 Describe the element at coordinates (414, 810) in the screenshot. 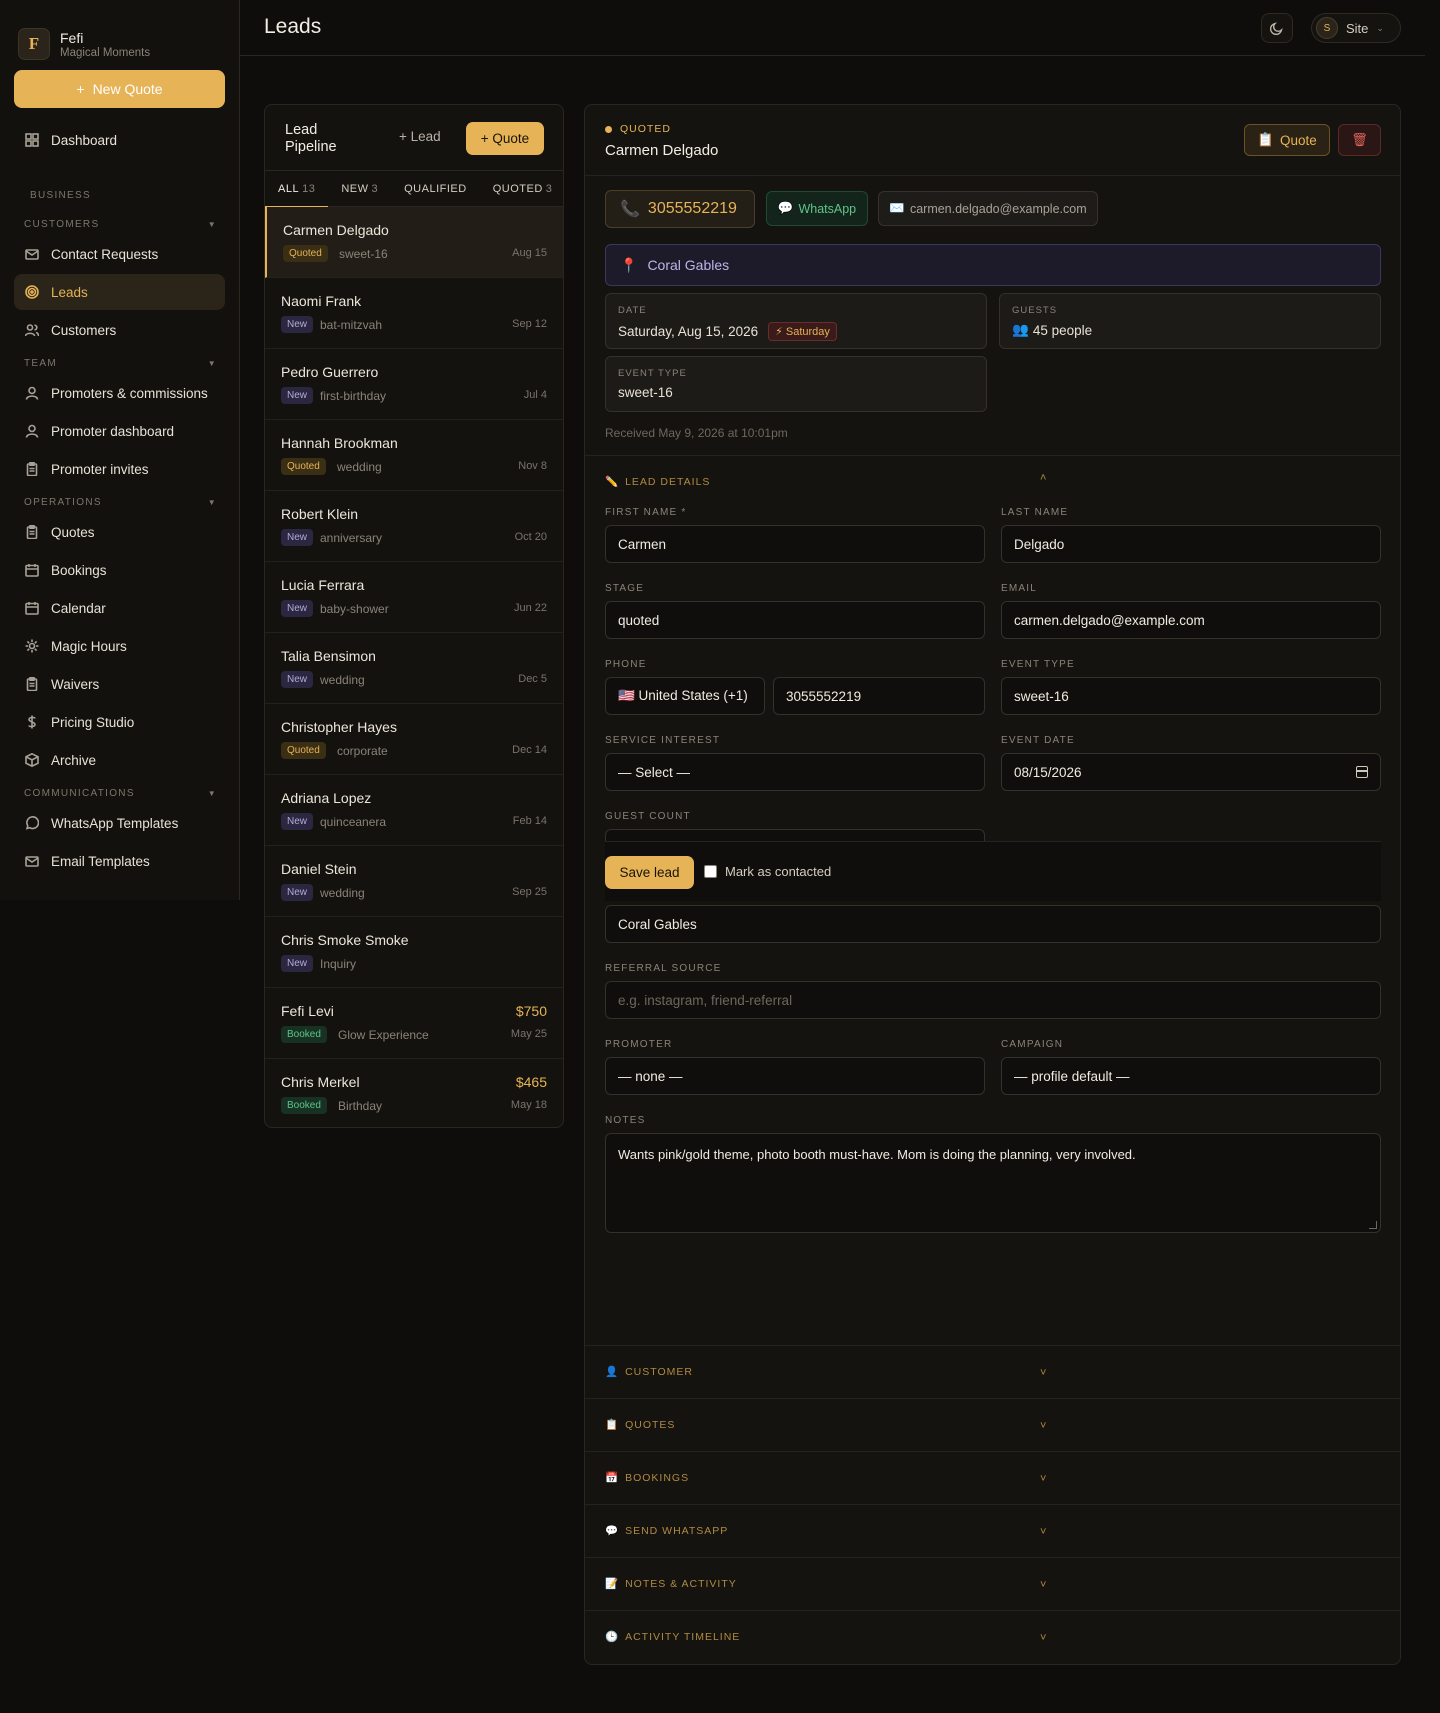

I see `list-item: Adriana Lopez New quinceanera Feb 14` at that location.